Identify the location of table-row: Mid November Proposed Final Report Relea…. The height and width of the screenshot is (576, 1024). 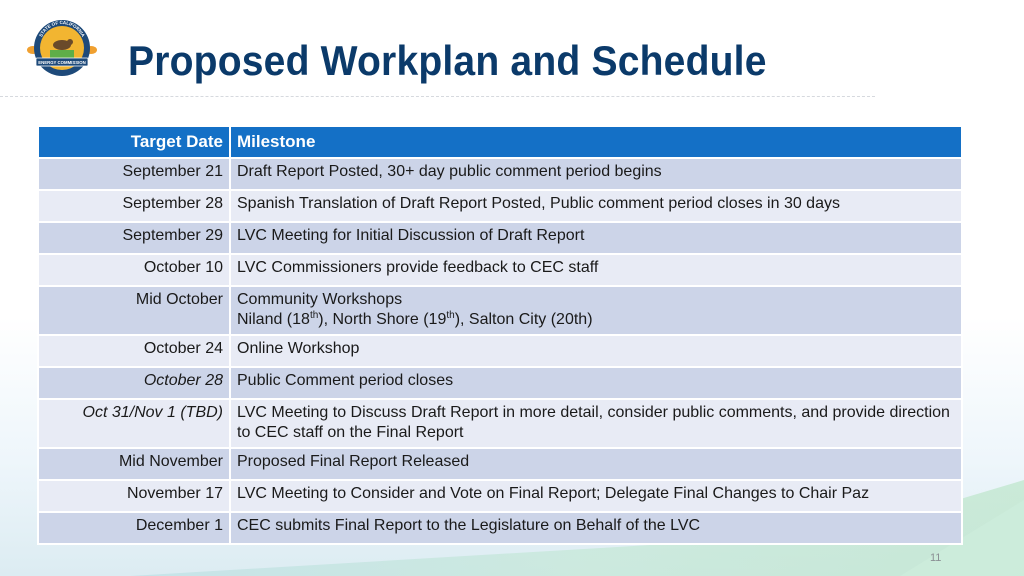
(500, 464).